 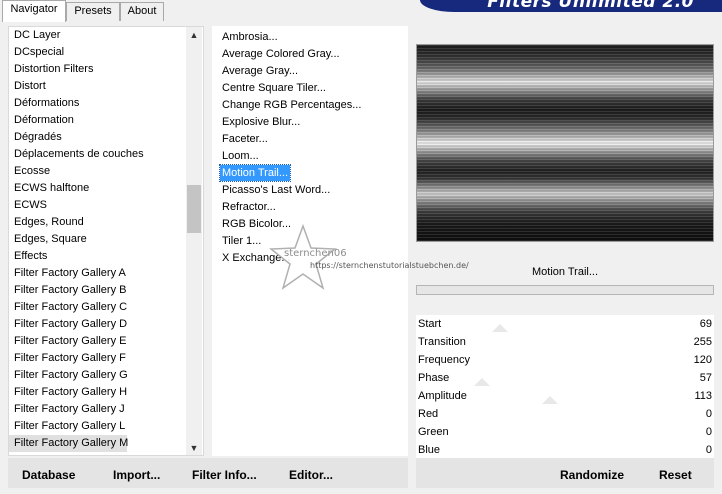 What do you see at coordinates (98, 35) in the screenshot?
I see `category-item: DC Layer` at bounding box center [98, 35].